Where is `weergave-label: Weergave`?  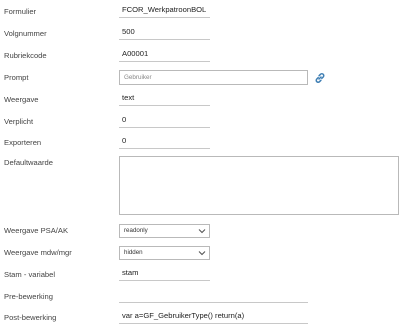 weergave-label: Weergave is located at coordinates (21, 99).